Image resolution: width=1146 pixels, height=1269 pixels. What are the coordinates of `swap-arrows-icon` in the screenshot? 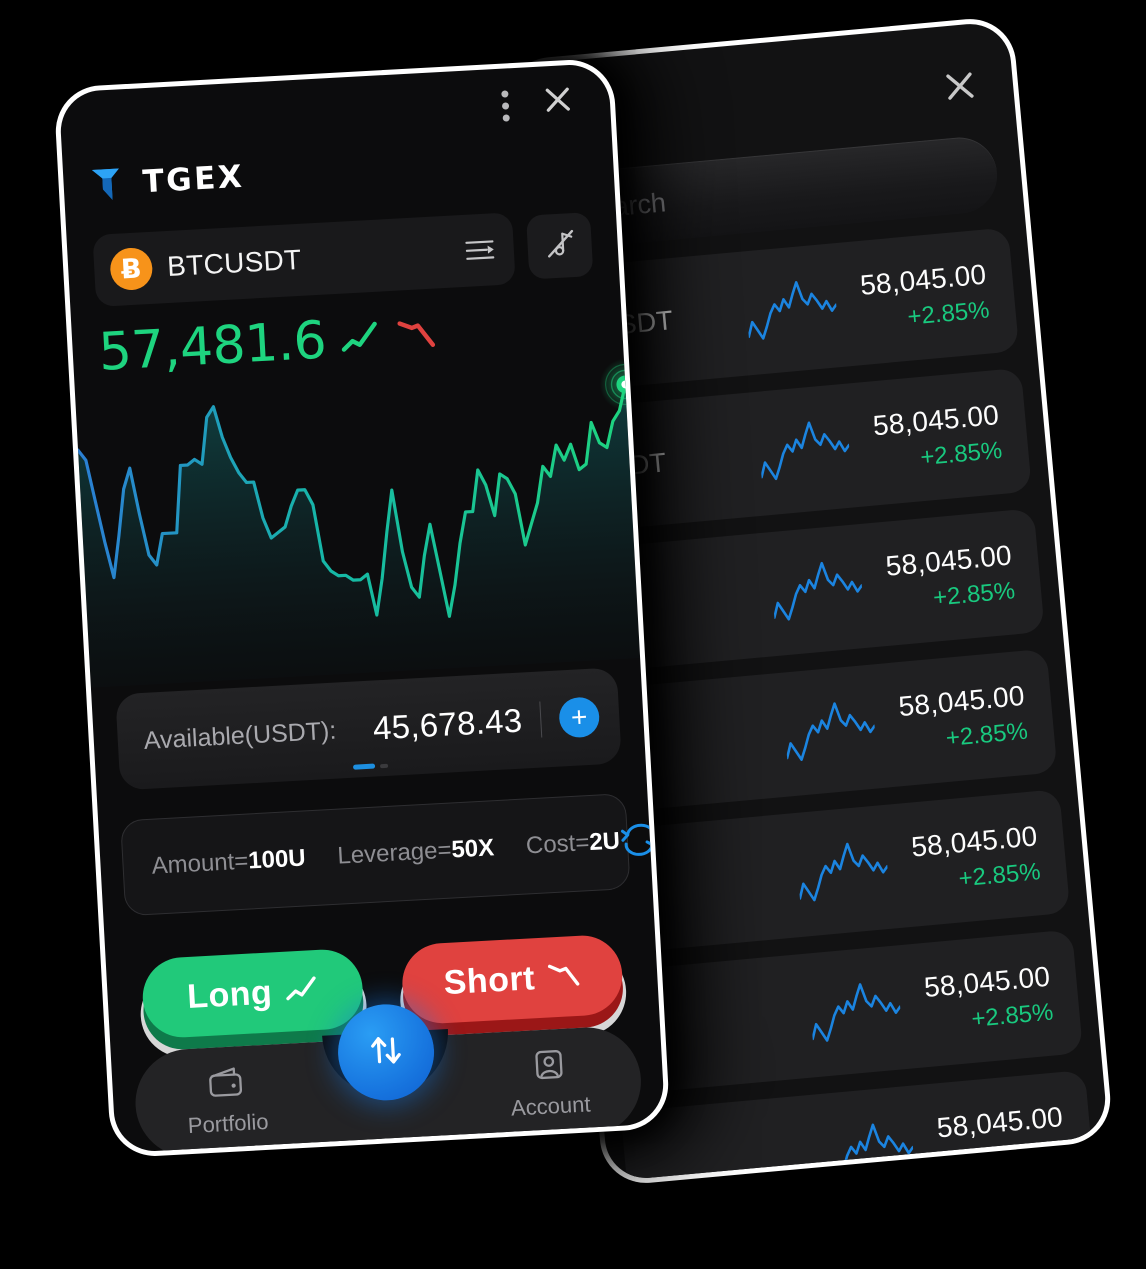 It's located at (386, 1053).